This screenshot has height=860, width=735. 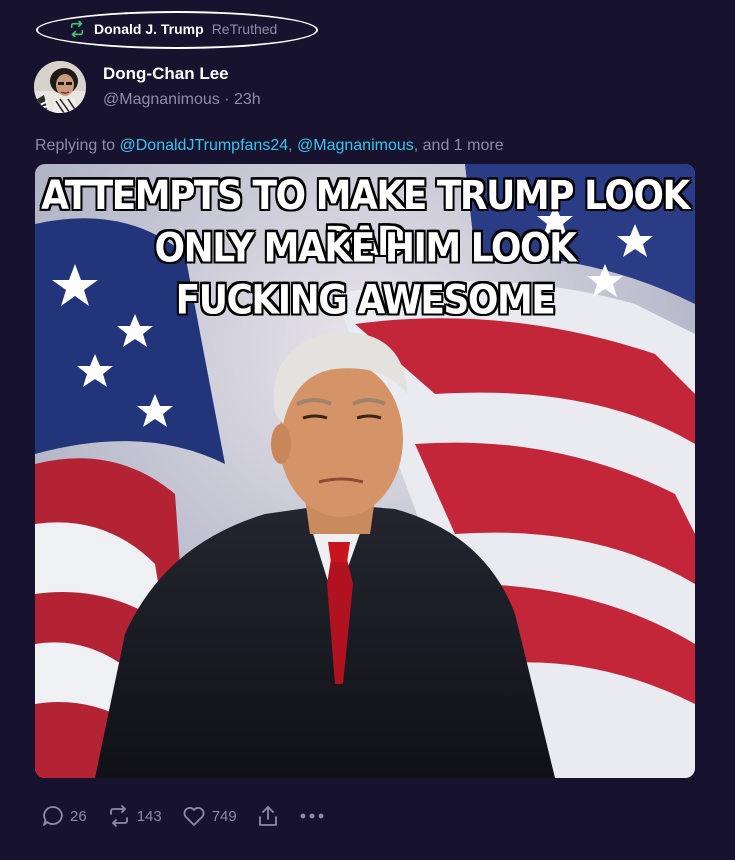 I want to click on share-button, so click(x=268, y=816).